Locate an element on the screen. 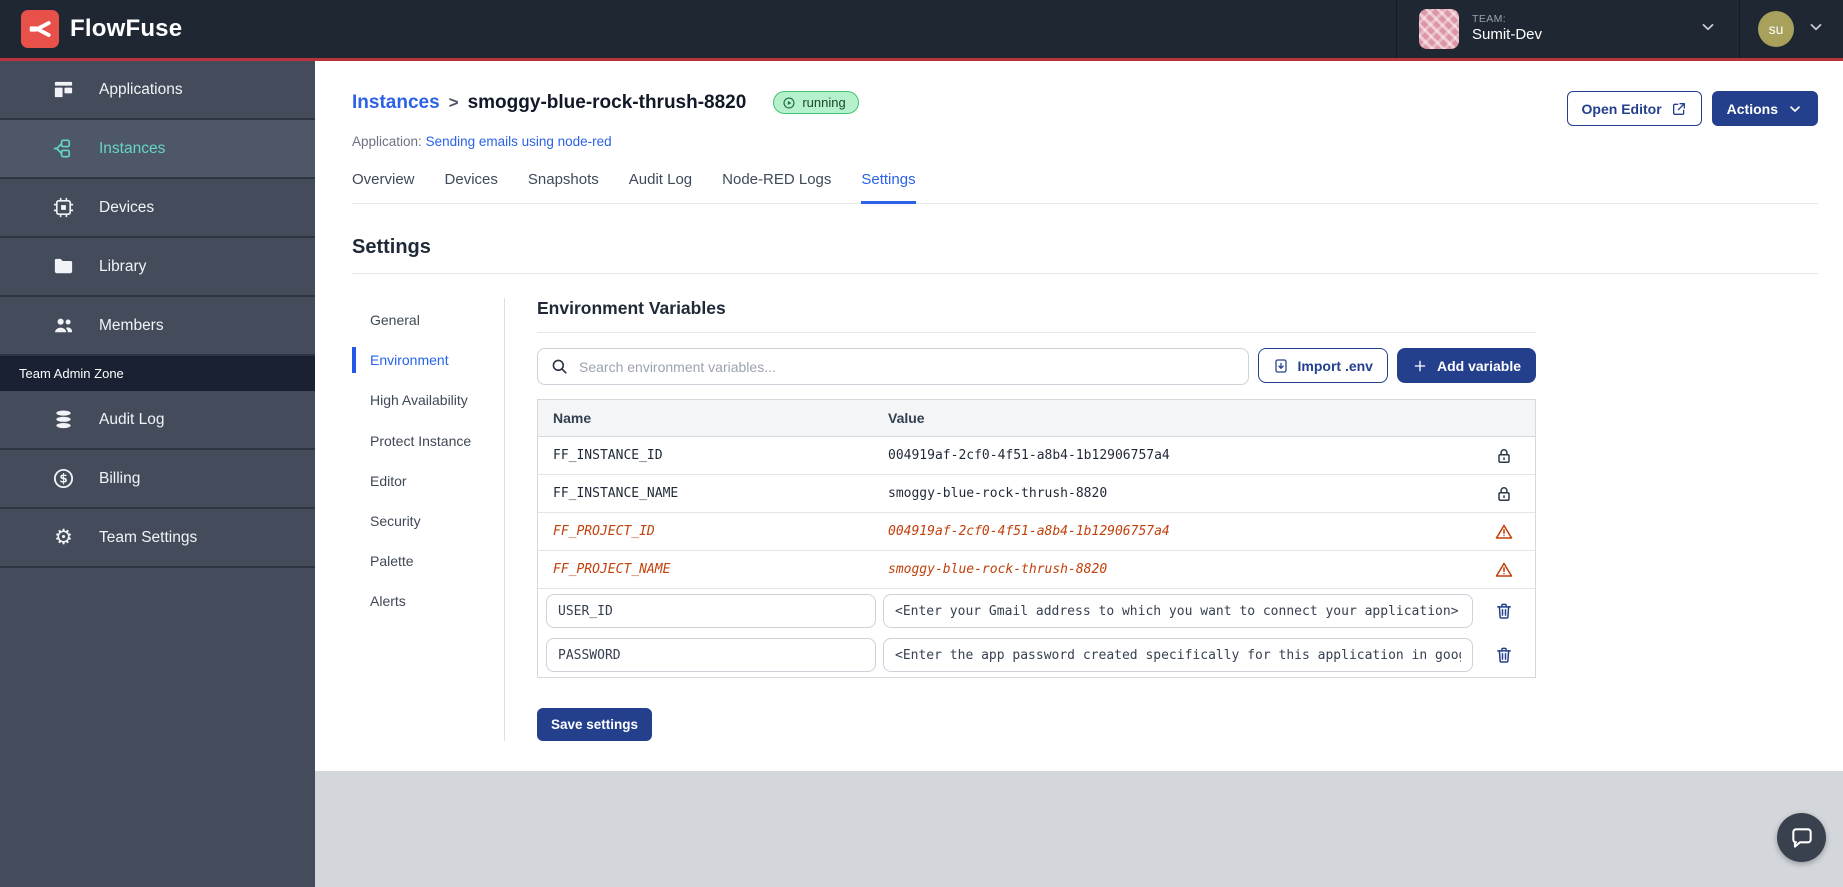 The image size is (1843, 887). settings-nav-alerts: Alerts is located at coordinates (428, 601).